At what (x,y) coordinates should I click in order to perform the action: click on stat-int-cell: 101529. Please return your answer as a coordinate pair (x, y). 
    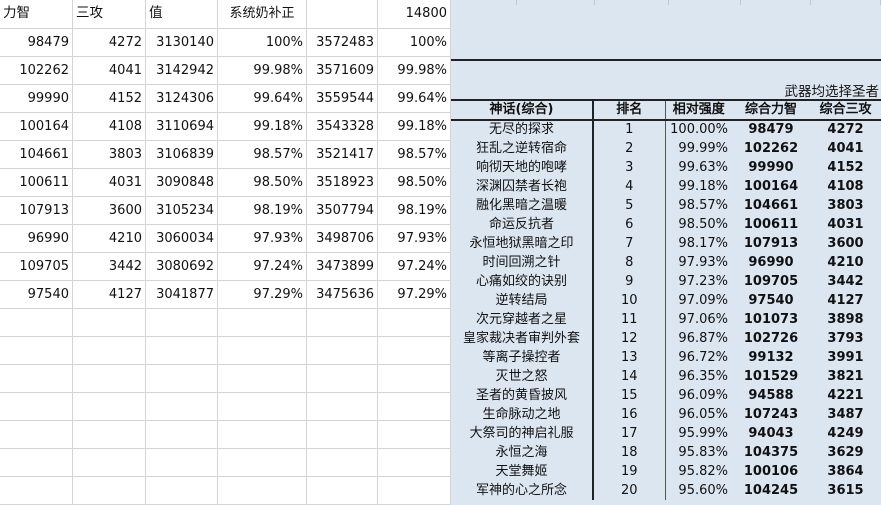
    Looking at the image, I should click on (771, 376).